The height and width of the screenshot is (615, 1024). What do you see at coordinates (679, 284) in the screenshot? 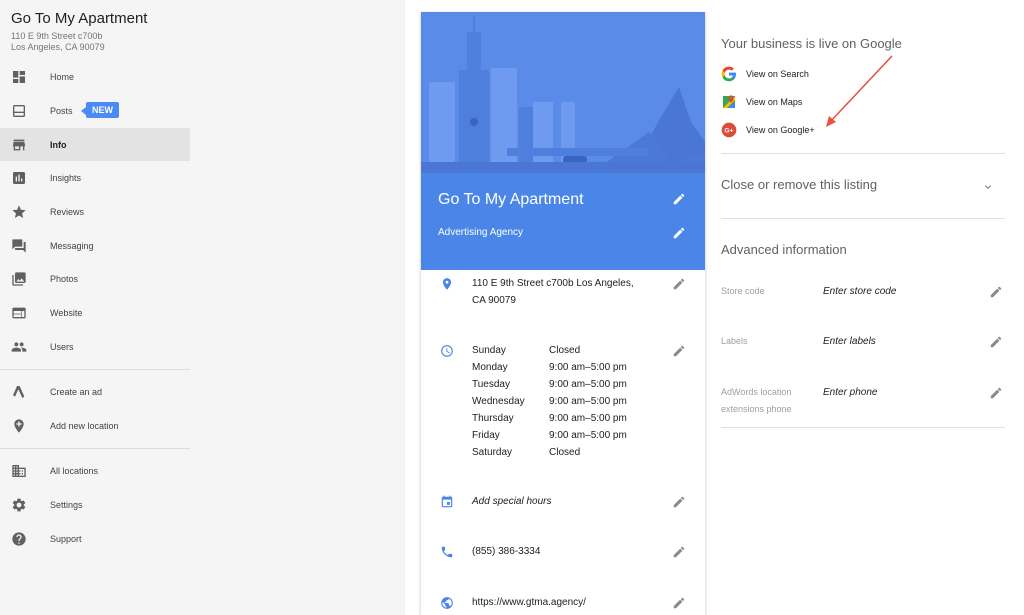
I see `edit-address-button` at bounding box center [679, 284].